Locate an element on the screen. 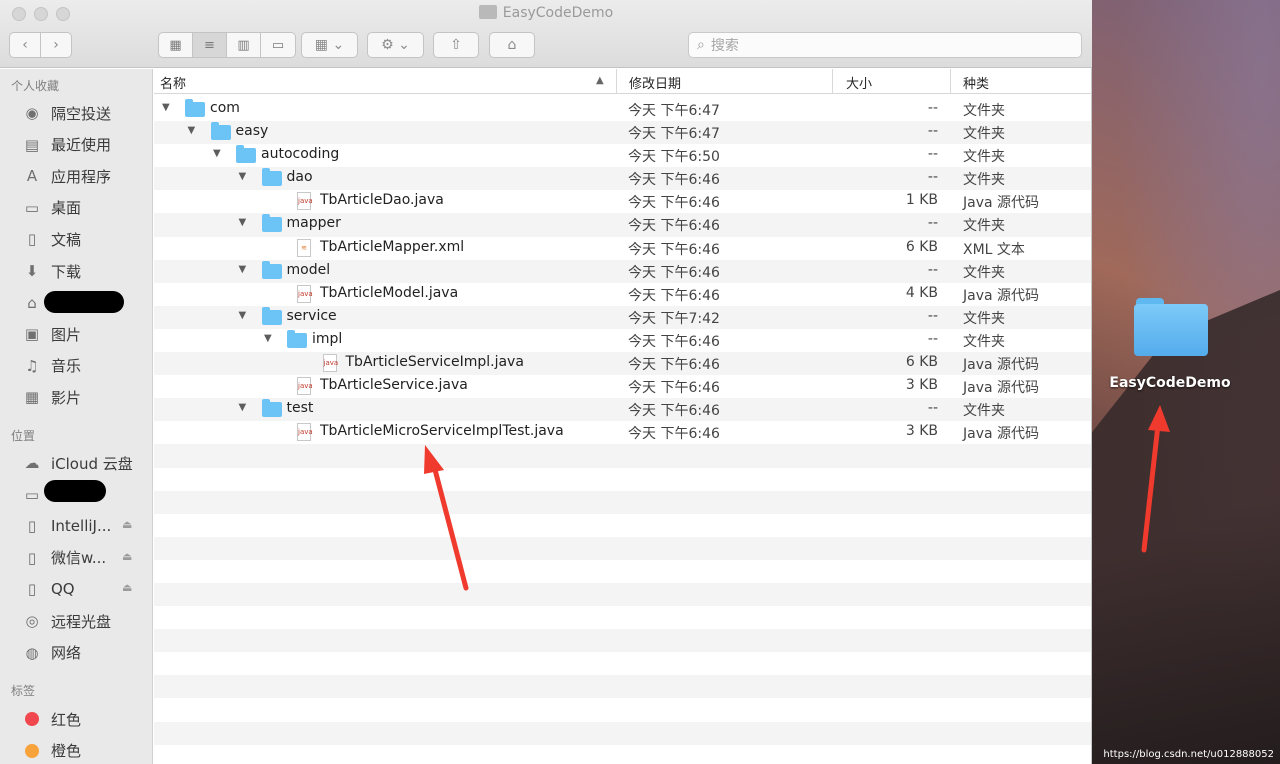 Image resolution: width=1280 pixels, height=764 pixels. sidebar-item-favorite: ▣ 图片 is located at coordinates (51, 334).